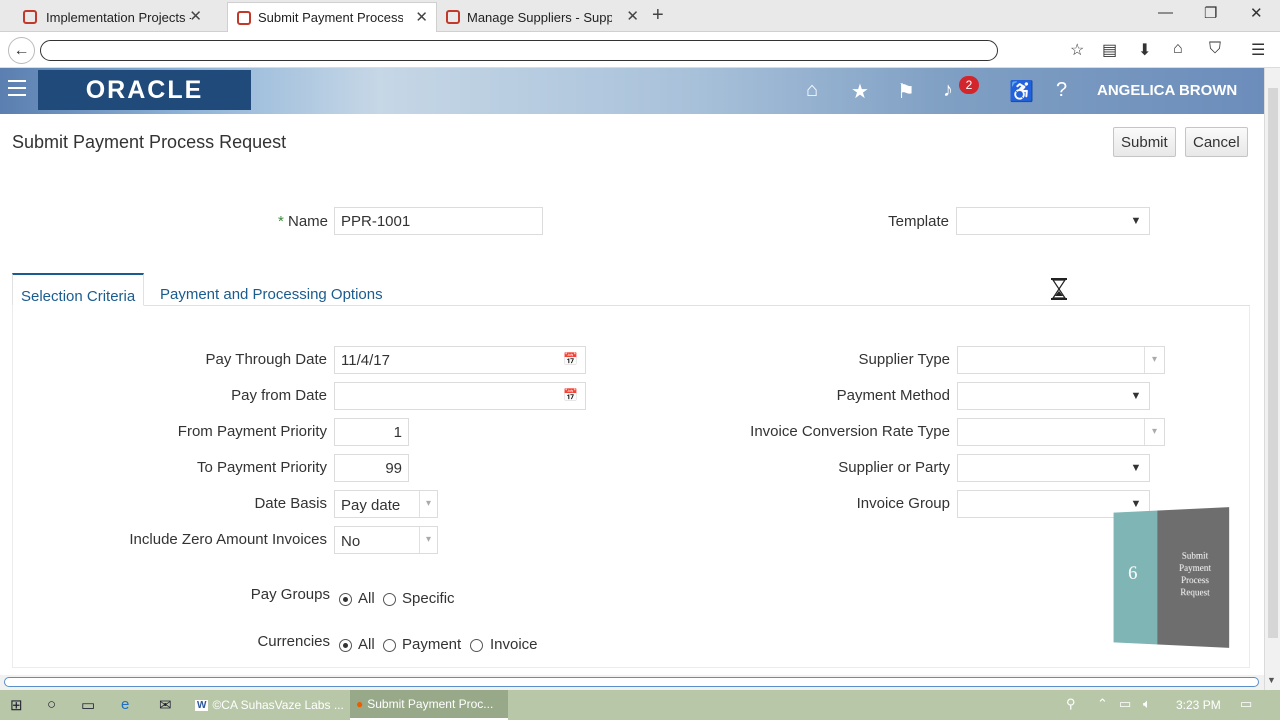  Describe the element at coordinates (1167, 90) in the screenshot. I see `user-menu: ANGELICA BROWN` at that location.